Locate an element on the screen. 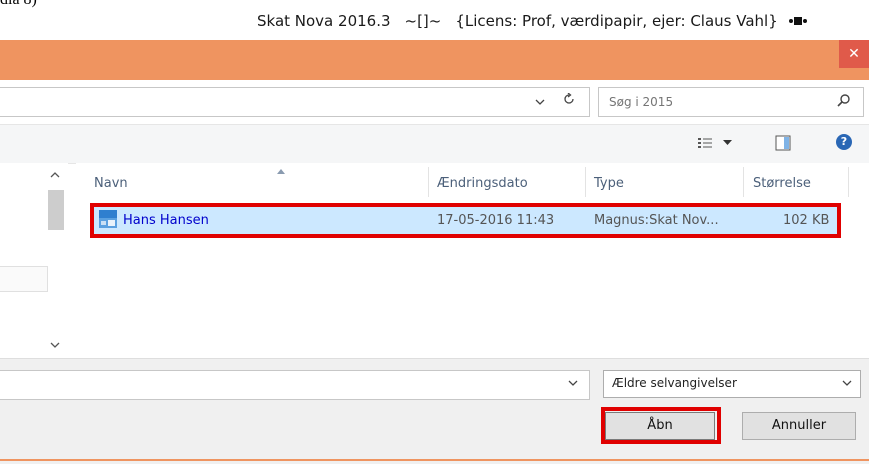  close-button: ✕ is located at coordinates (854, 54).